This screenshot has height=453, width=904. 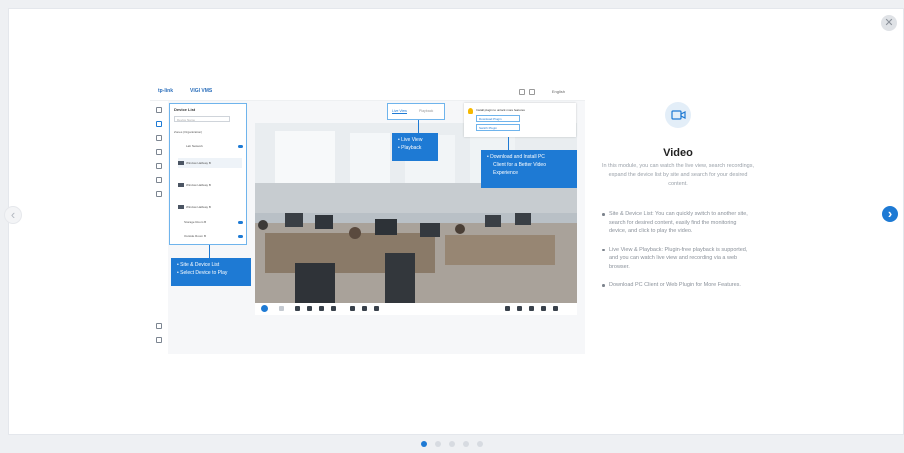 What do you see at coordinates (415, 147) in the screenshot?
I see `callout-live-view: • Live View • Playback` at bounding box center [415, 147].